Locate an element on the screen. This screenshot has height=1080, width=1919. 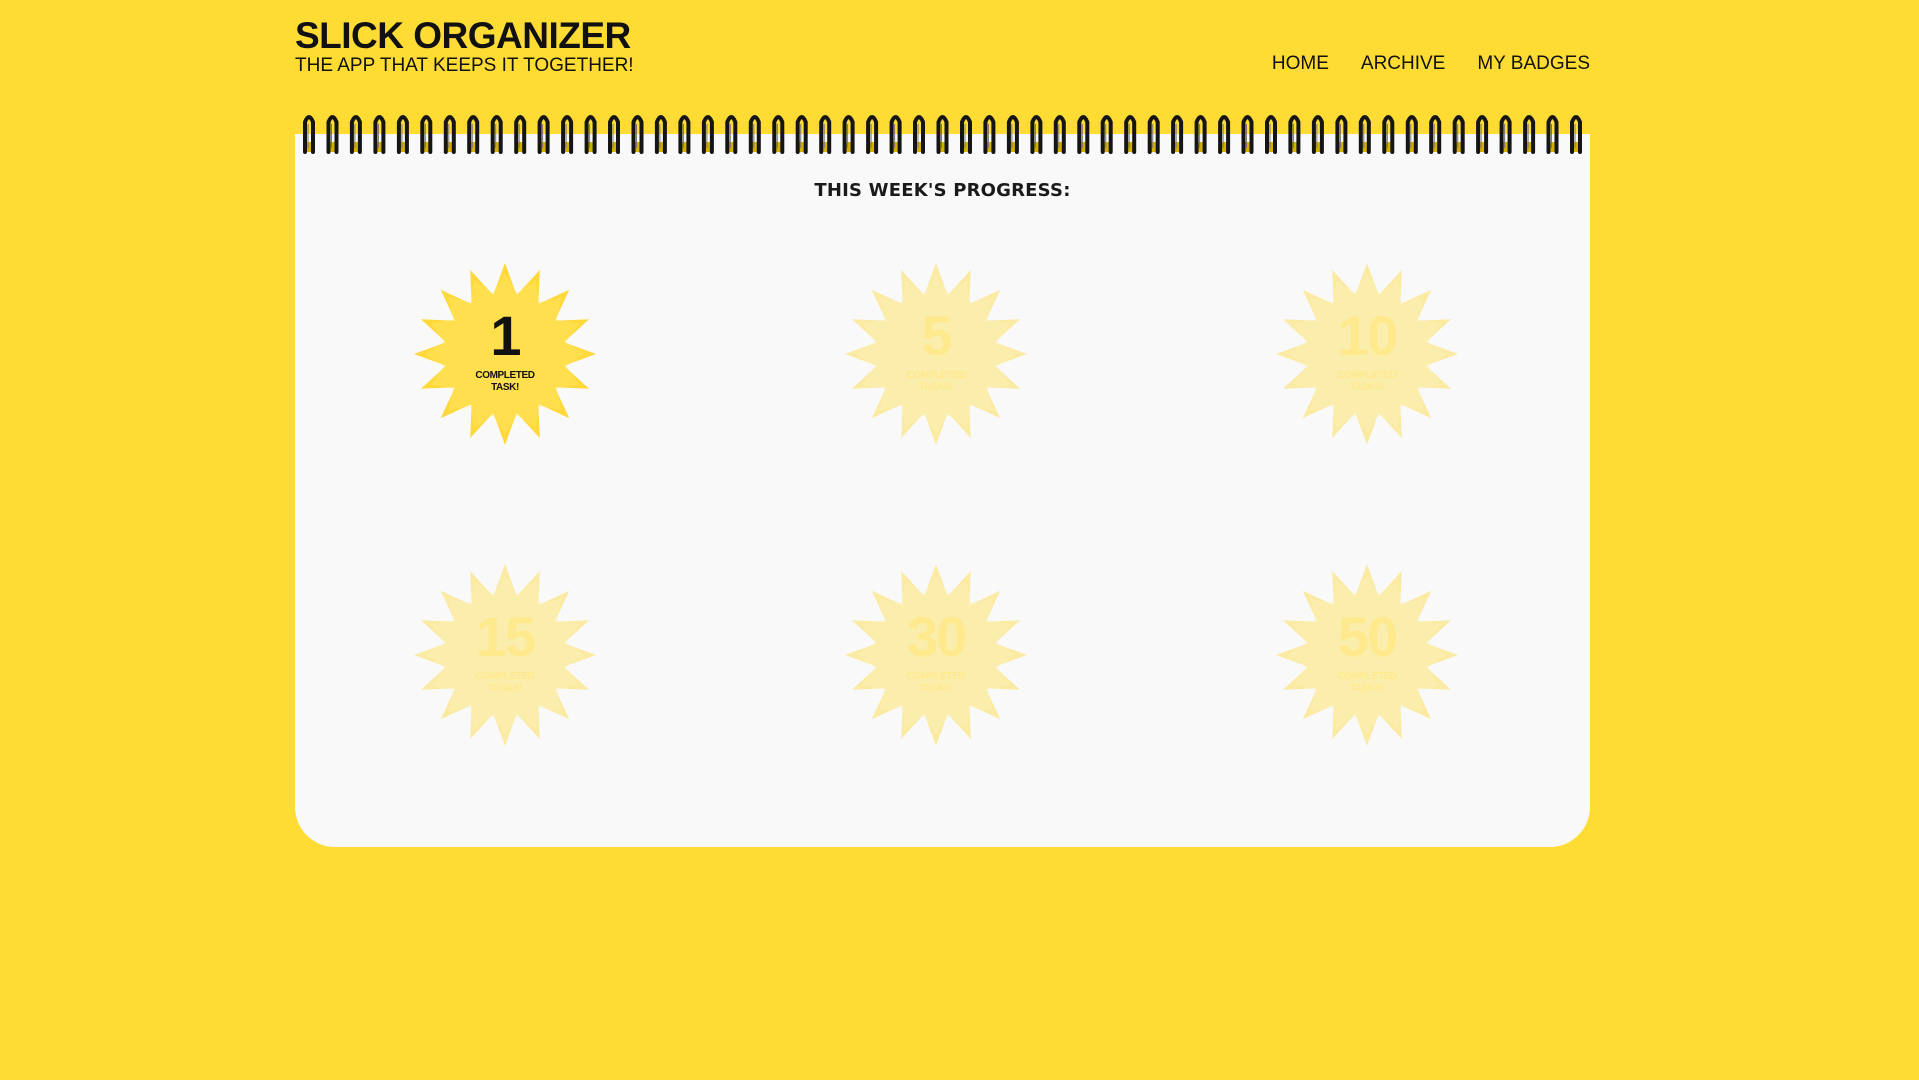
badge-30-tasks: 30 COMPLETED TASKS! is located at coordinates (936, 655).